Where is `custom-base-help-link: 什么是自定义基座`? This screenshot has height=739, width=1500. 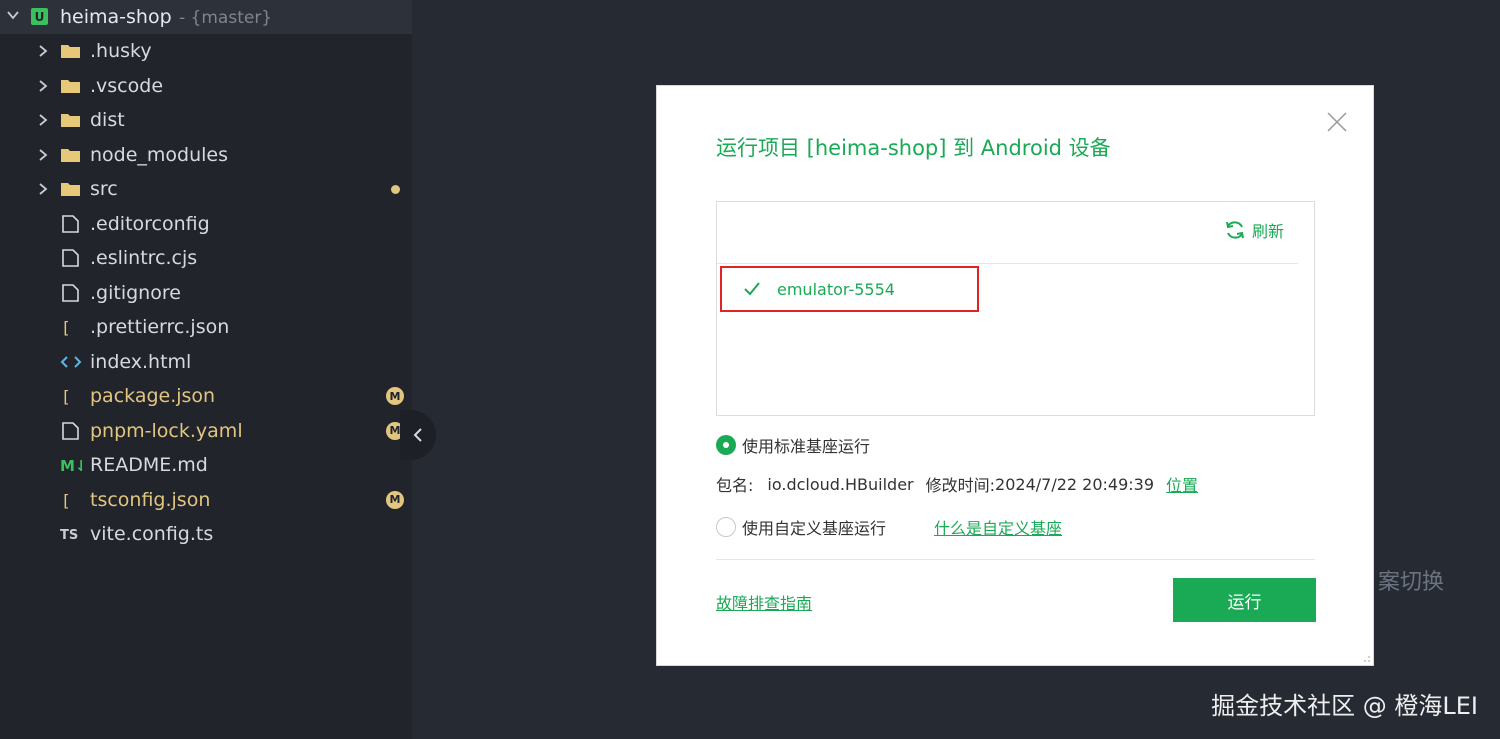 custom-base-help-link: 什么是自定义基座 is located at coordinates (998, 527).